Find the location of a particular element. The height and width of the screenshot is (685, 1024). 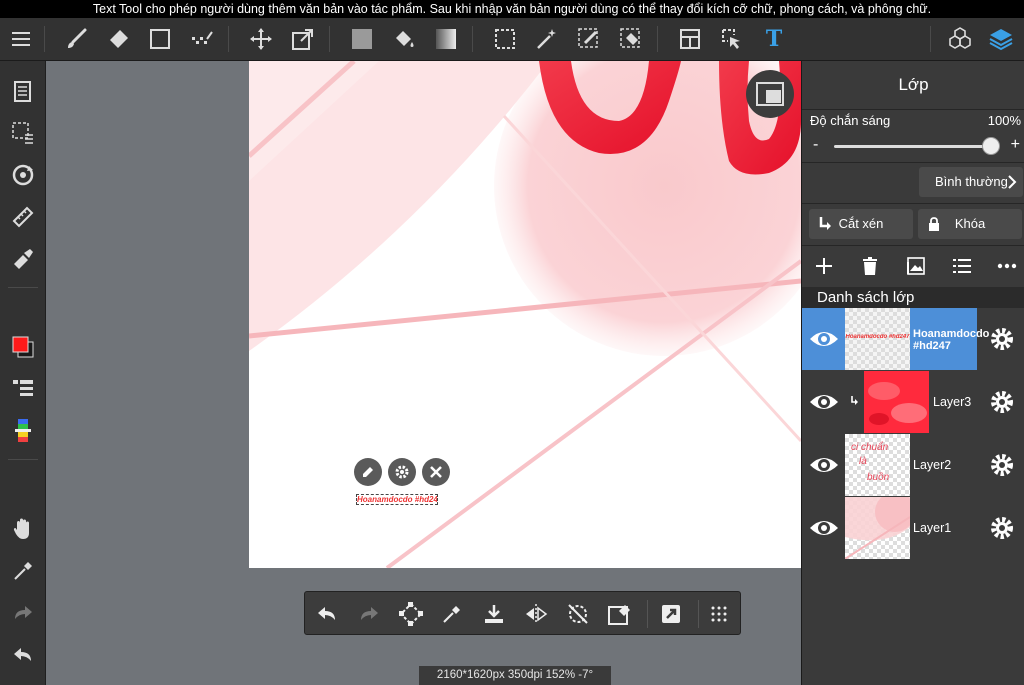

opacity-slider is located at coordinates (913, 146).